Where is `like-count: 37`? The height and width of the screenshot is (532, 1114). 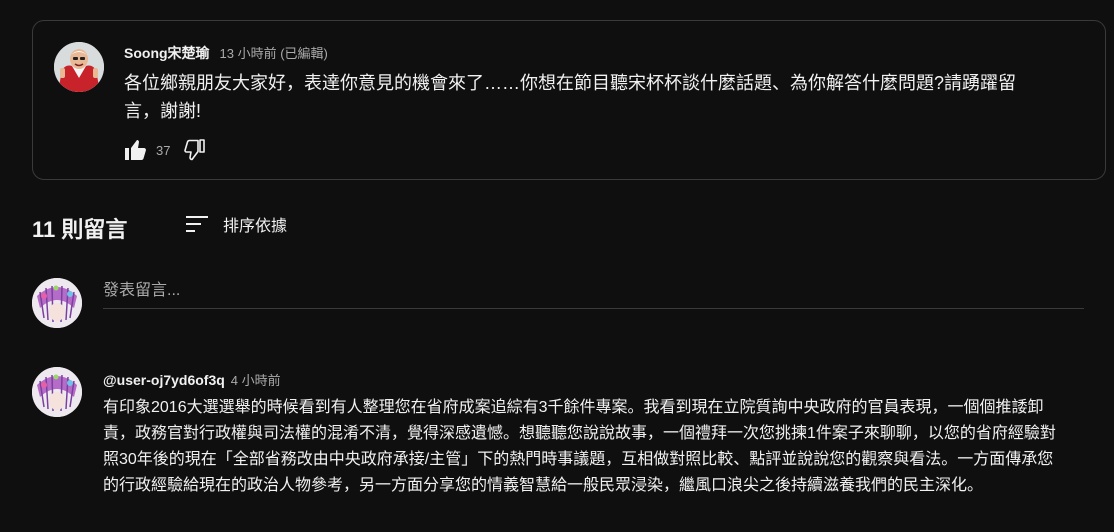 like-count: 37 is located at coordinates (163, 150).